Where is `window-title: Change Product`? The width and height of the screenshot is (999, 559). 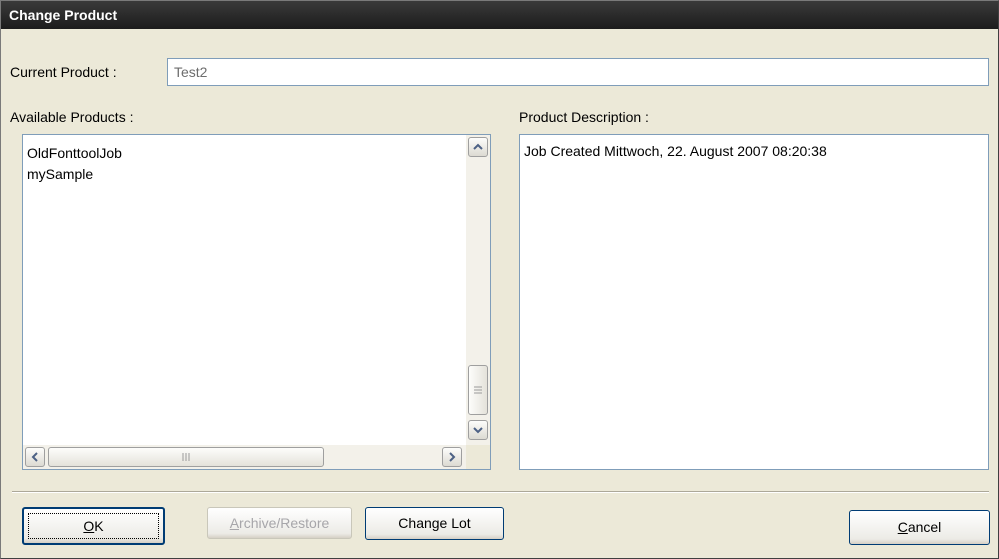
window-title: Change Product is located at coordinates (63, 15).